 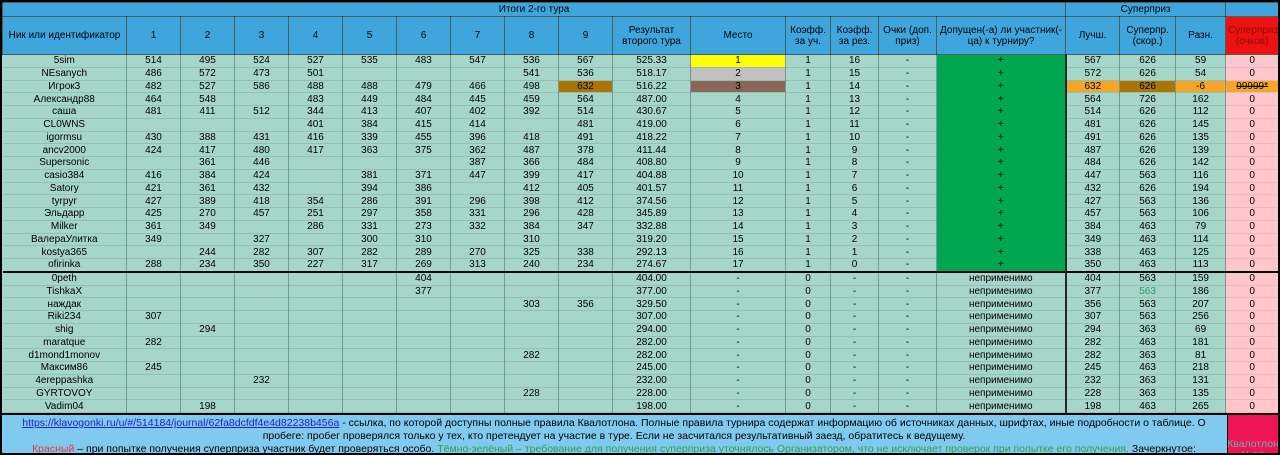 What do you see at coordinates (585, 99) in the screenshot?
I see `round-9-score-cell: 564` at bounding box center [585, 99].